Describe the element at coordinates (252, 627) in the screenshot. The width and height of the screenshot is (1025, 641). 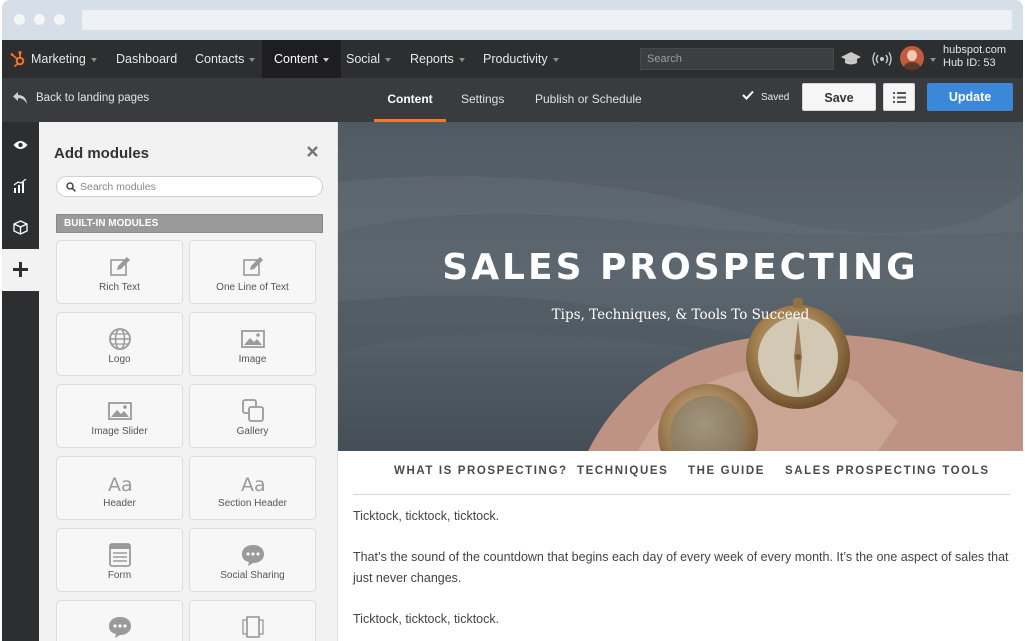
I see `slides-icon` at that location.